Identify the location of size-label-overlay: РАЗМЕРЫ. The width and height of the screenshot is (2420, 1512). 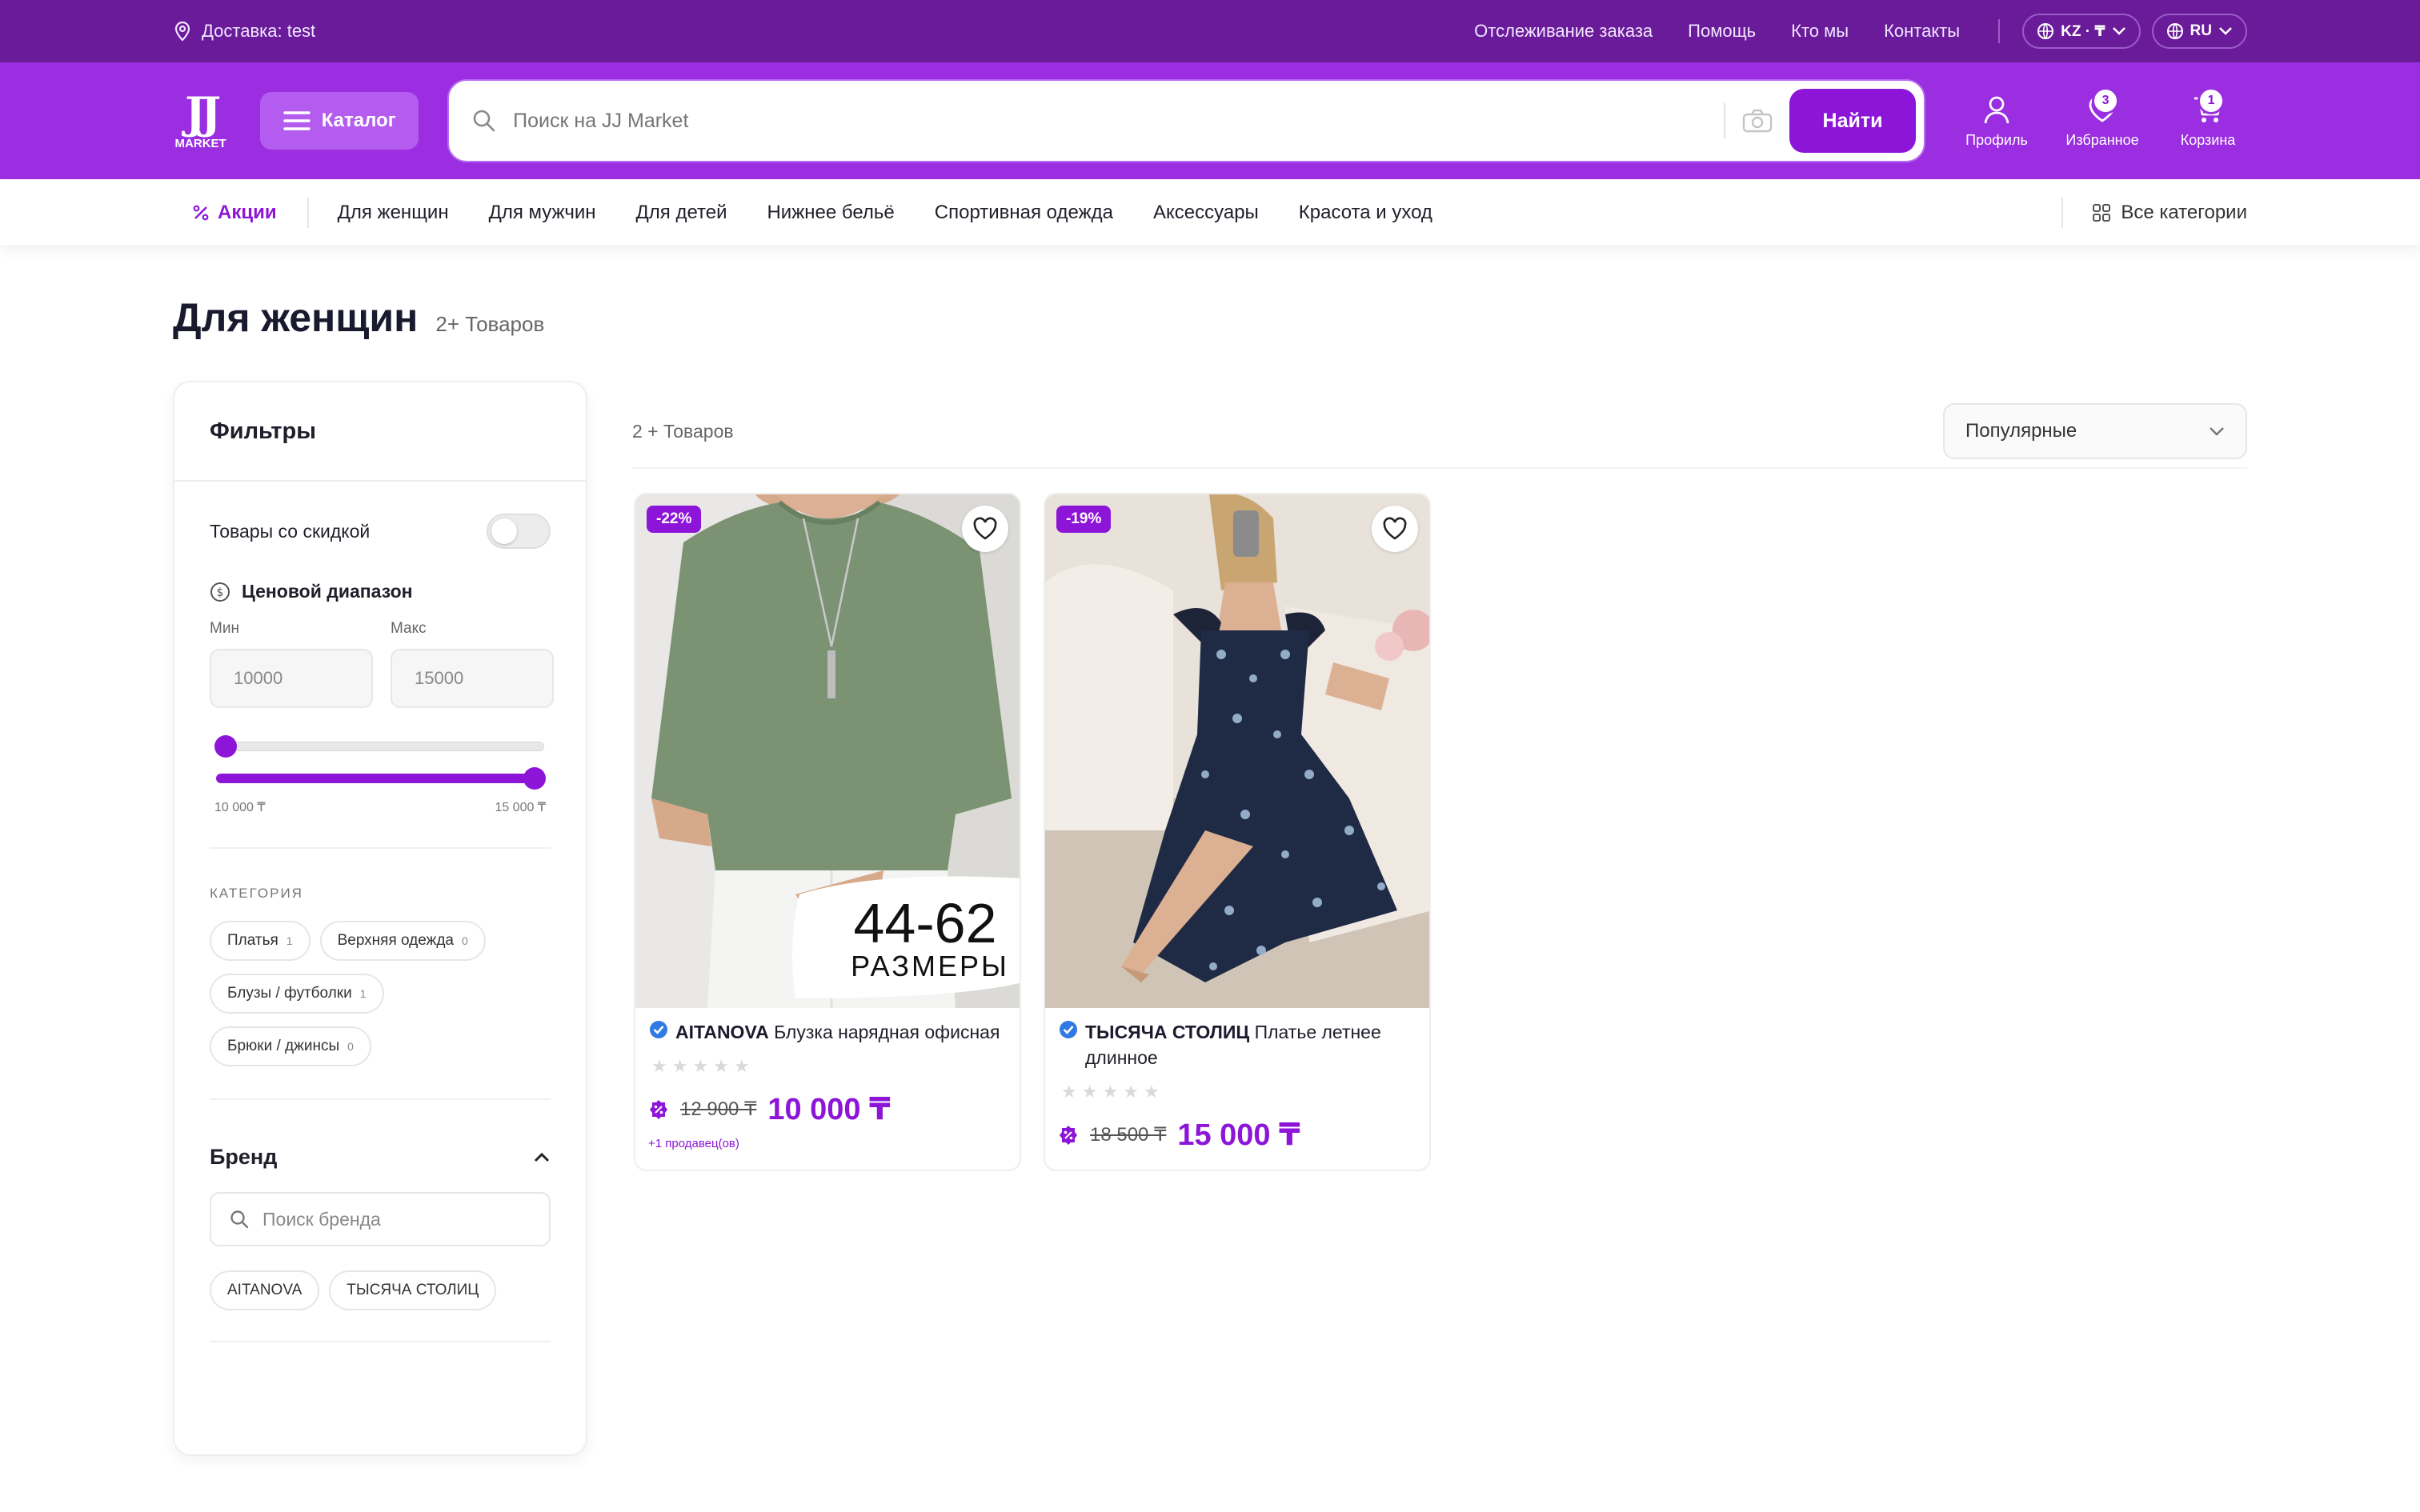
(930, 966).